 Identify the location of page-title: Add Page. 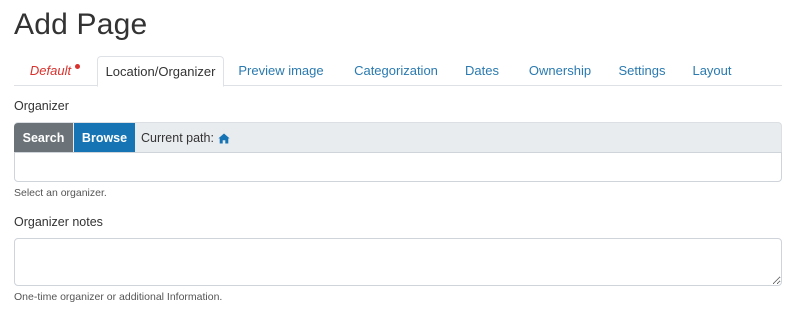
(81, 24).